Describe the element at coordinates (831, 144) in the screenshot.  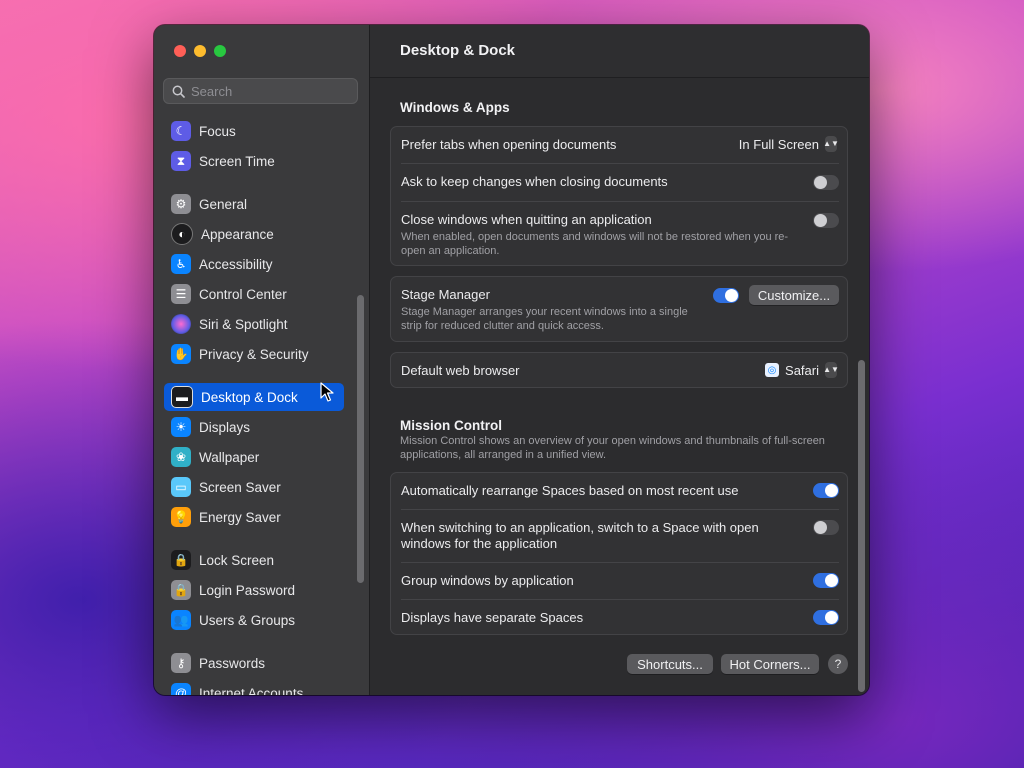
I see `chevron-updown-icon: ▲▼` at that location.